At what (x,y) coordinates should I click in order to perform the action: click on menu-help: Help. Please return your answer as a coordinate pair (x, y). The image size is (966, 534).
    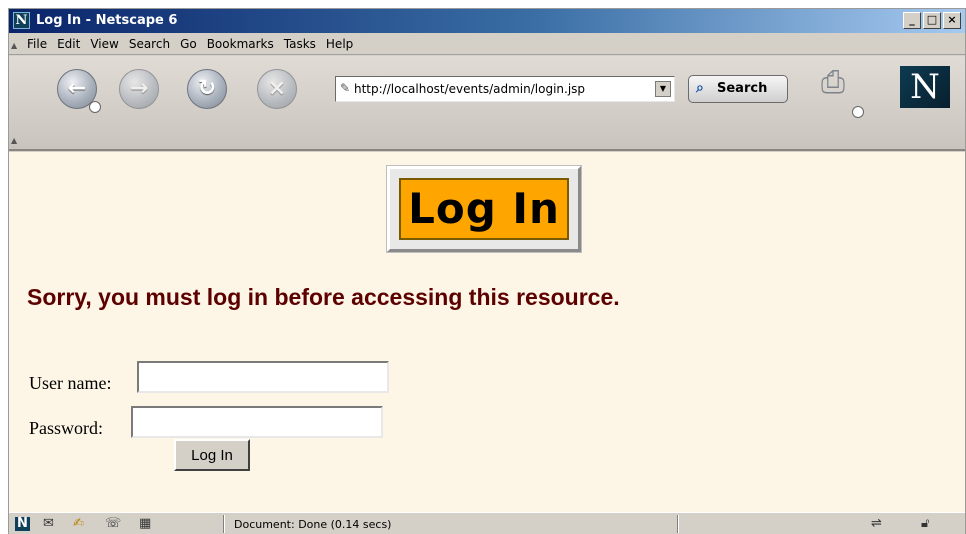
    Looking at the image, I should click on (339, 44).